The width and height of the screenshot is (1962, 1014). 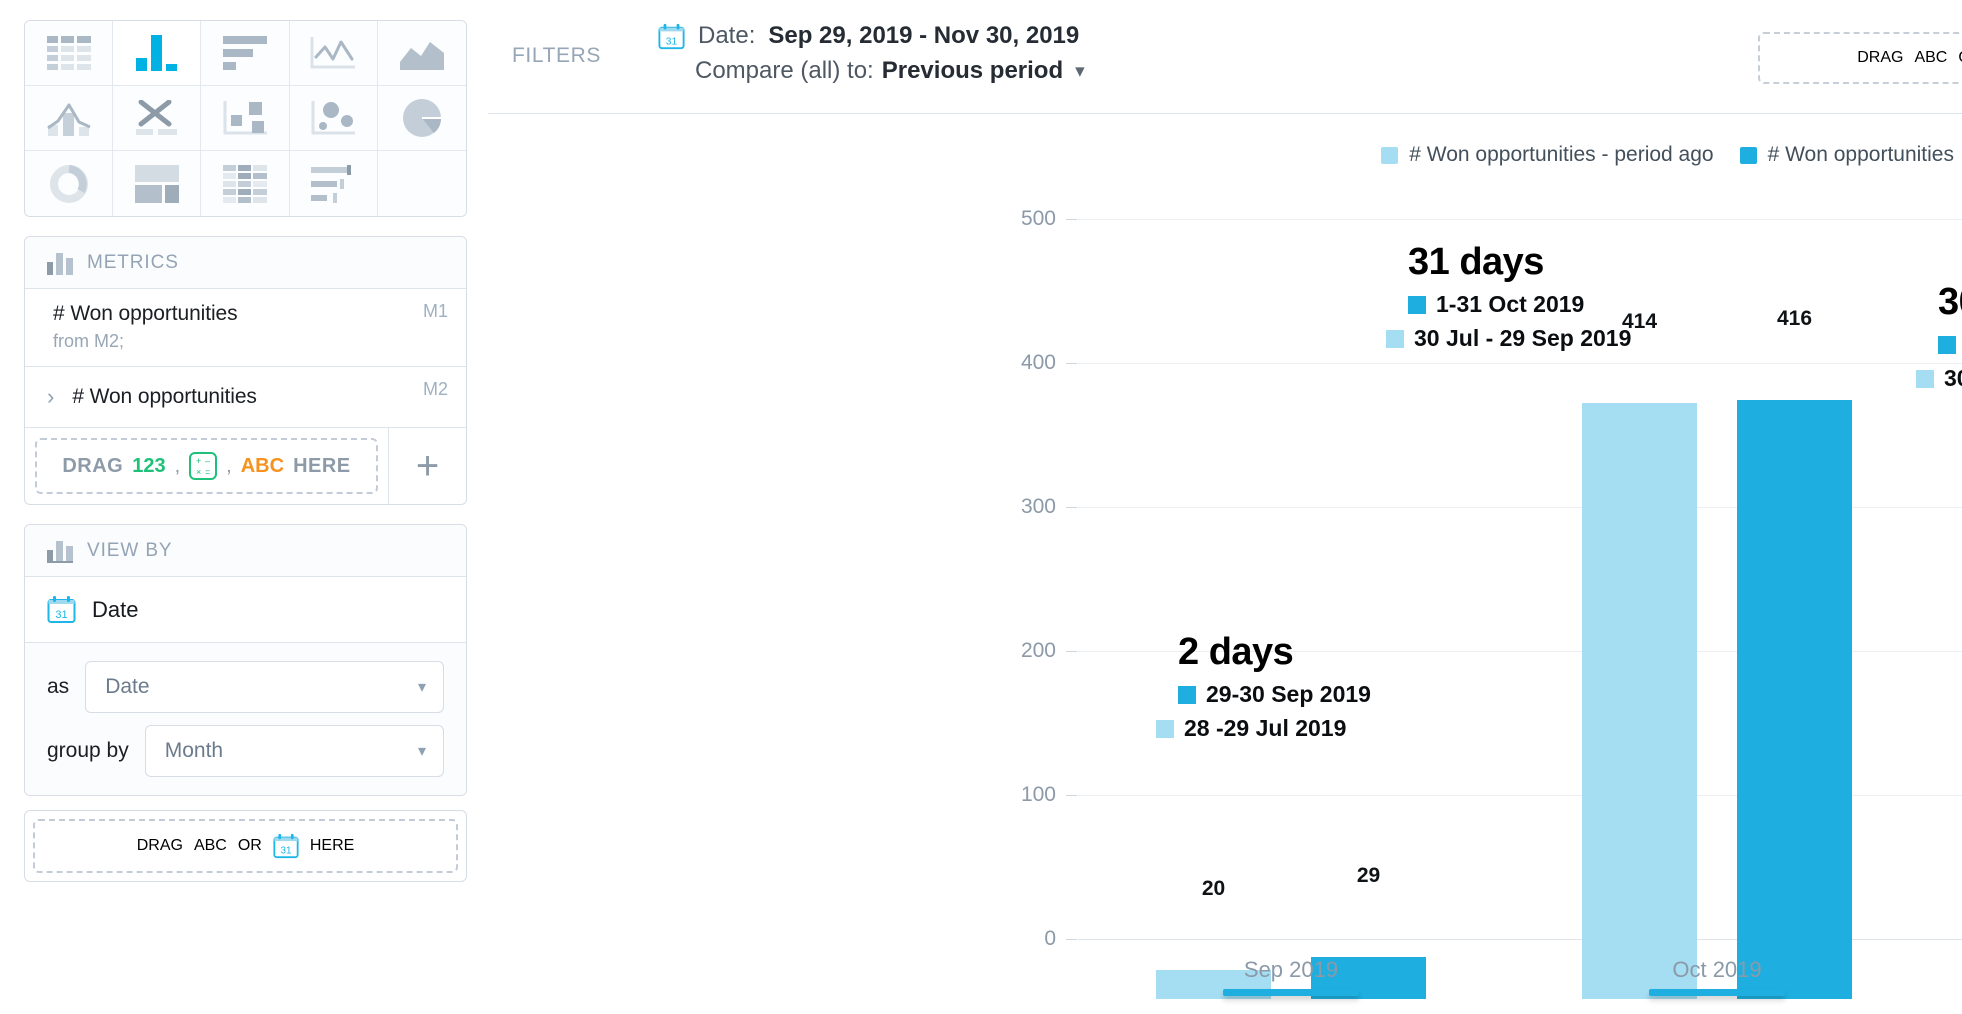 I want to click on chart-annotation: 31 days 1-31 Oct 2019 30 Jul - 29 Sep 2019, so click(x=1508, y=296).